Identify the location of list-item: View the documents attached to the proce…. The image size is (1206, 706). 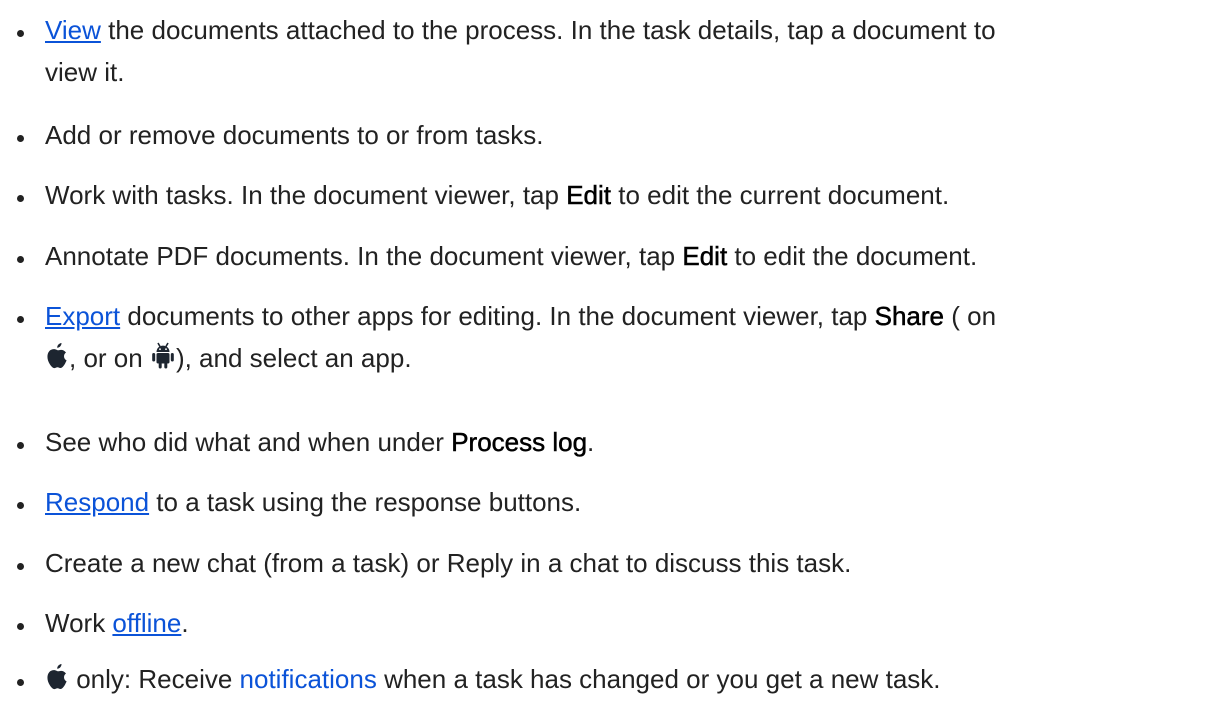
(603, 51).